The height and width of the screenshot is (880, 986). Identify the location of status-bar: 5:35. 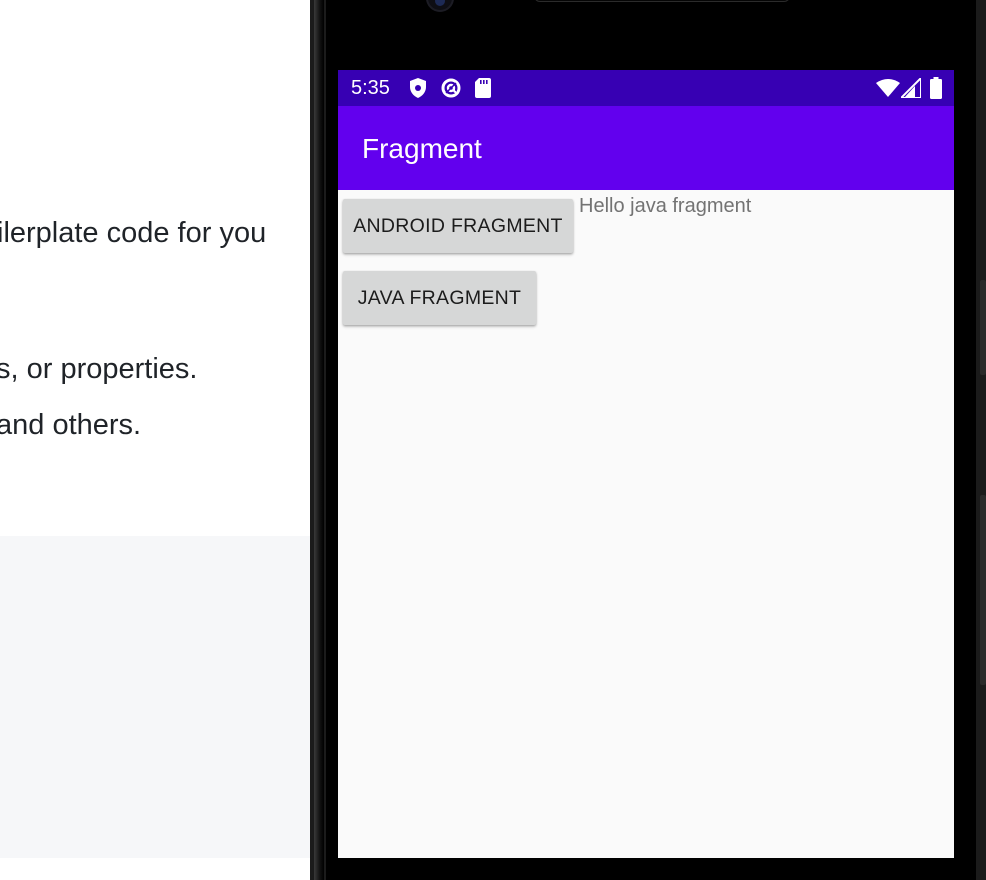
(646, 88).